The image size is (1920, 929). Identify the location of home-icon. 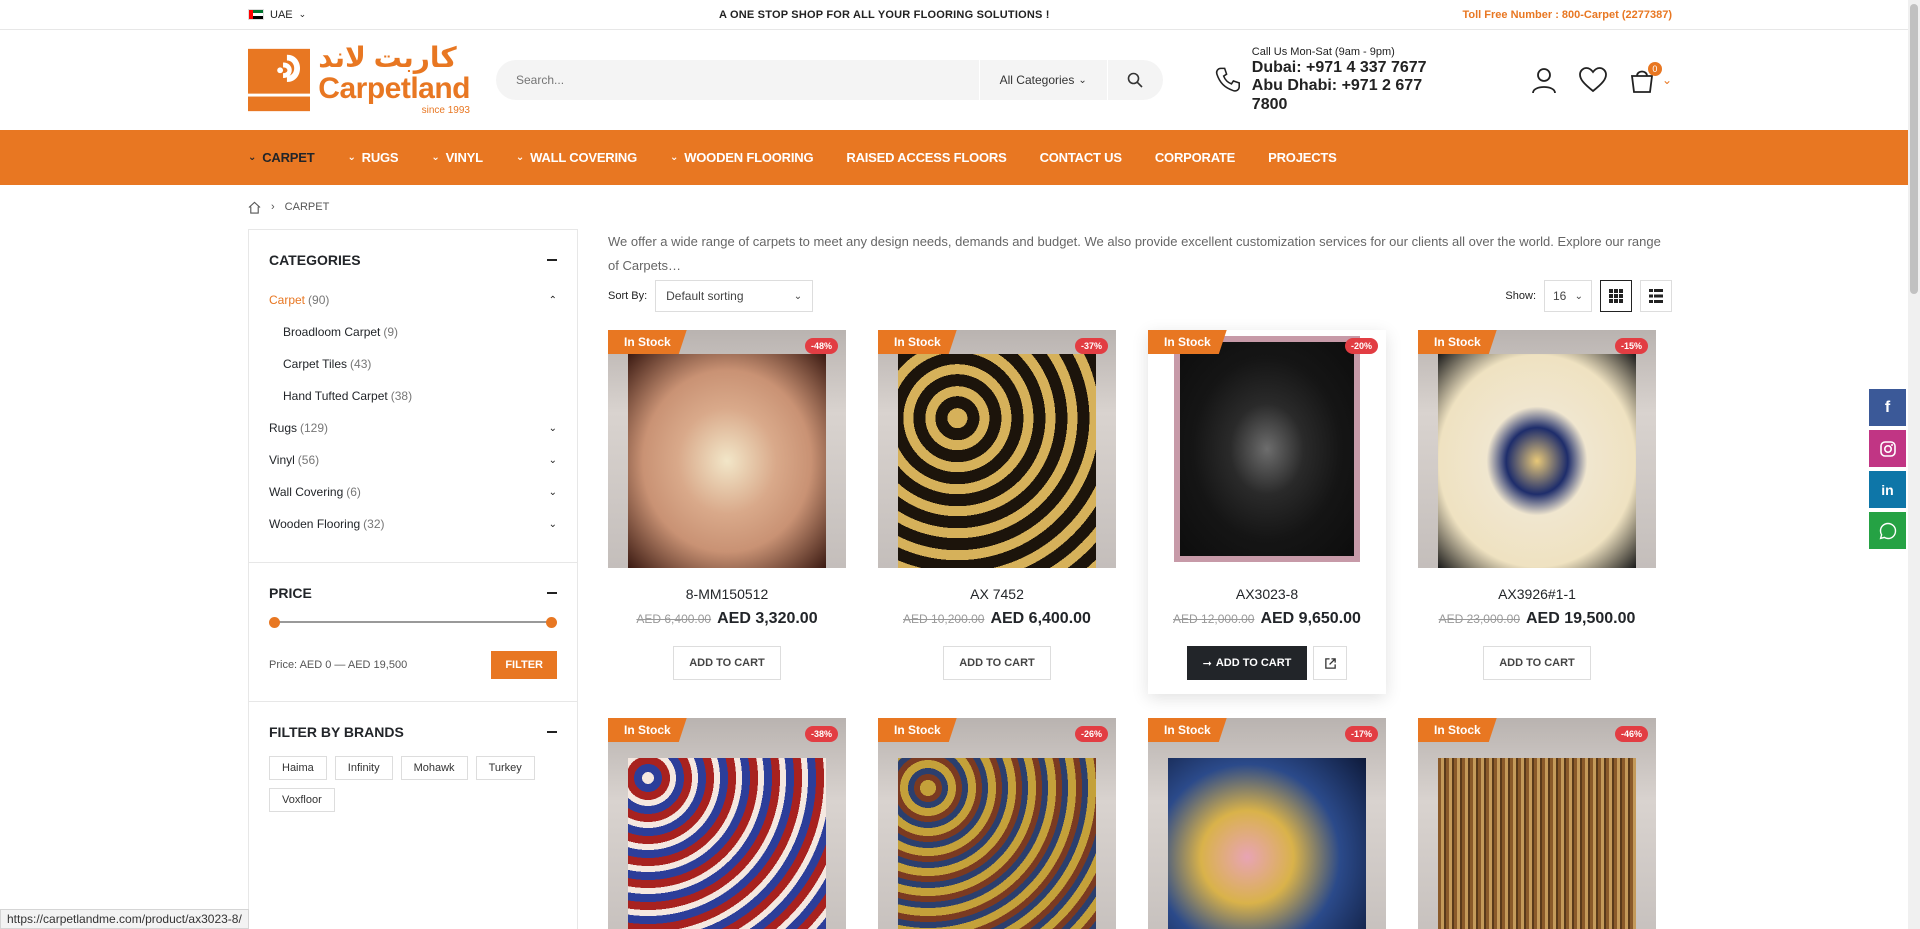
(254, 207).